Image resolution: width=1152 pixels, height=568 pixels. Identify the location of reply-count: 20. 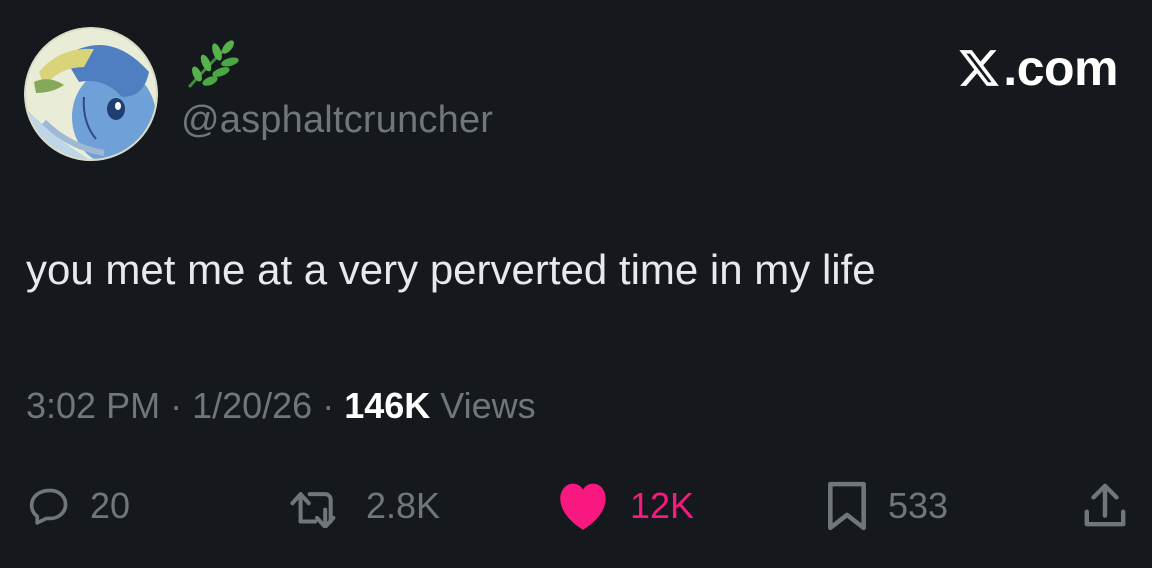
(110, 505).